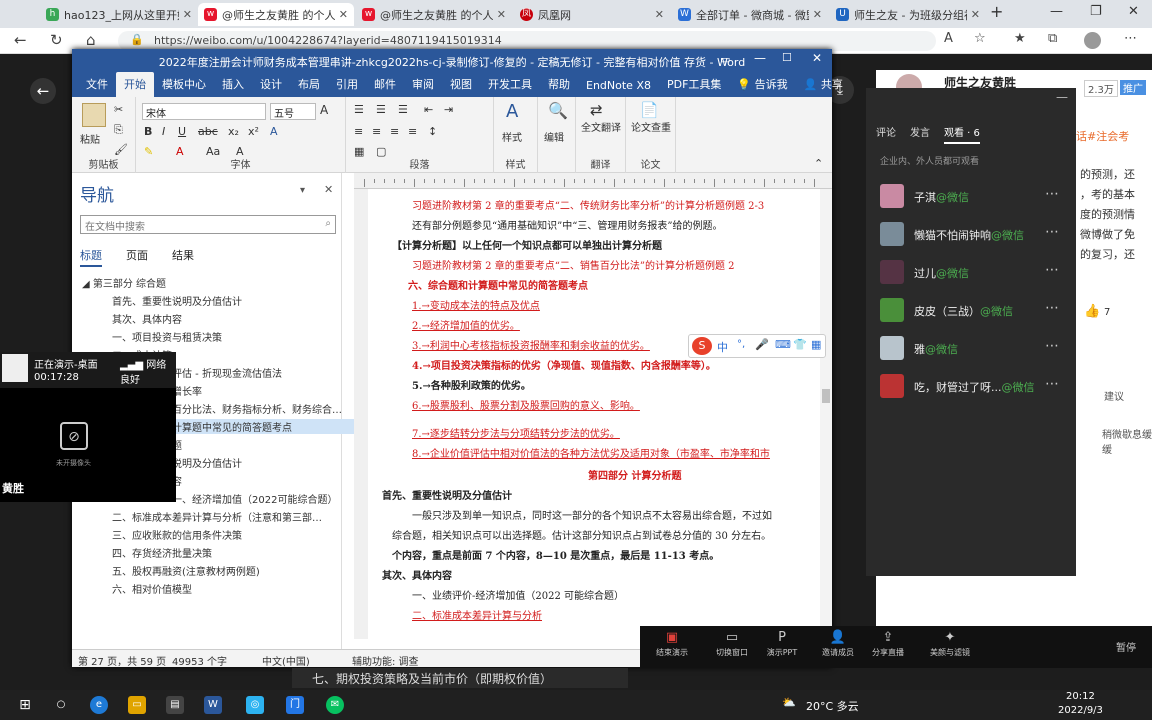  What do you see at coordinates (20, 40) in the screenshot?
I see `back-icon: ←` at bounding box center [20, 40].